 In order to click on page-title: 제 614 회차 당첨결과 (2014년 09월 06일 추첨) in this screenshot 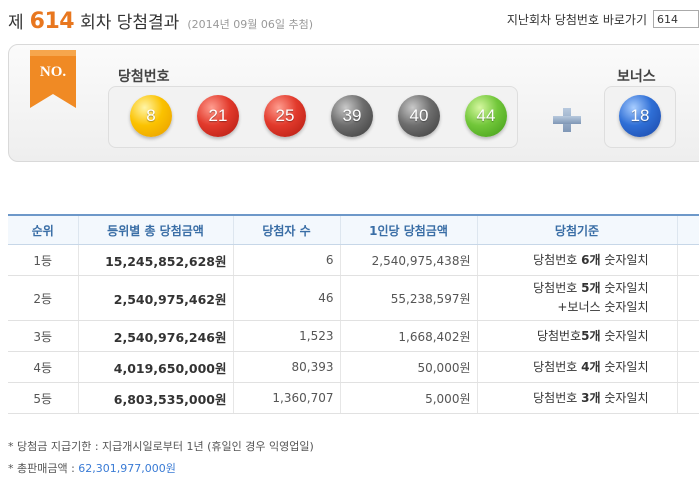, I will do `click(160, 21)`.